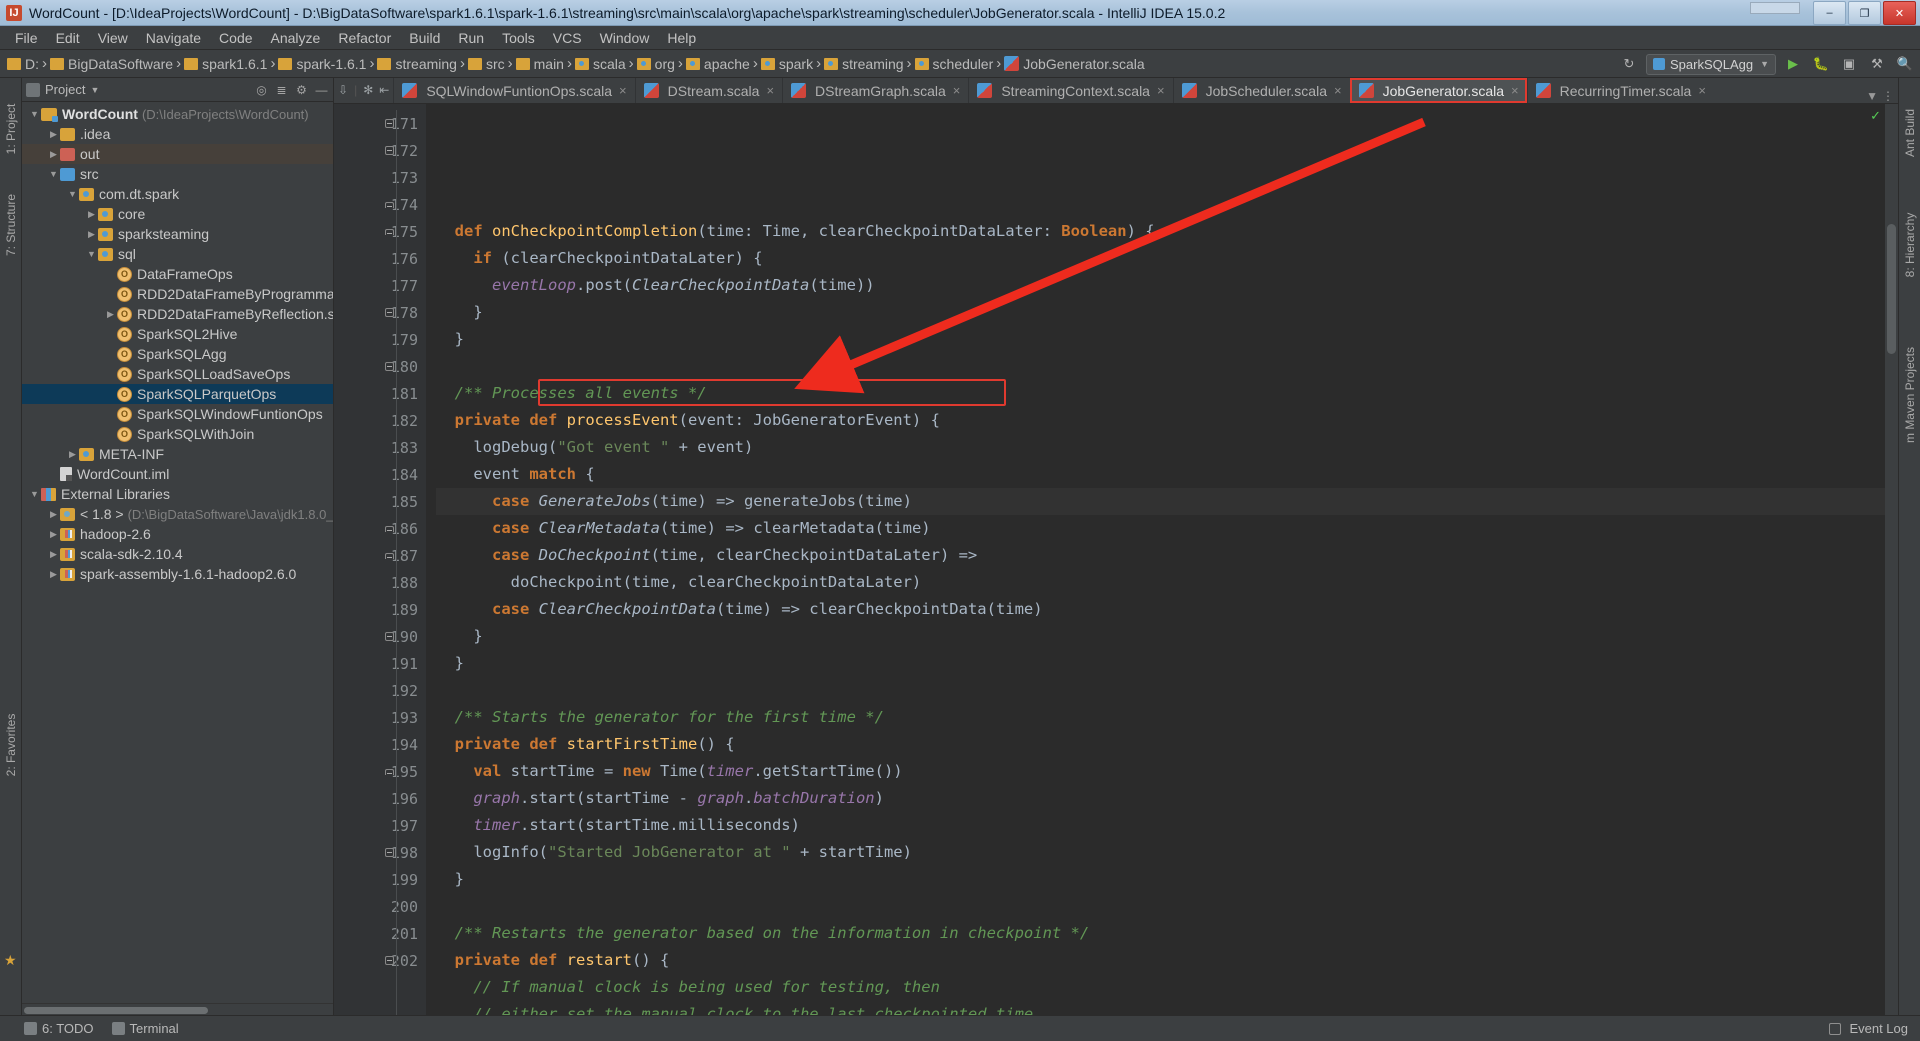 Image resolution: width=1920 pixels, height=1041 pixels. I want to click on collapse-all-icon: ≣, so click(281, 89).